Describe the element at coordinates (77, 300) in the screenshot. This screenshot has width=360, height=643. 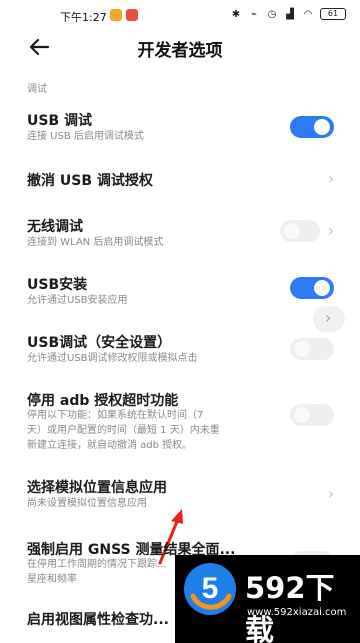
I see `setting-subtitle: 允许通过USB安装应用` at that location.